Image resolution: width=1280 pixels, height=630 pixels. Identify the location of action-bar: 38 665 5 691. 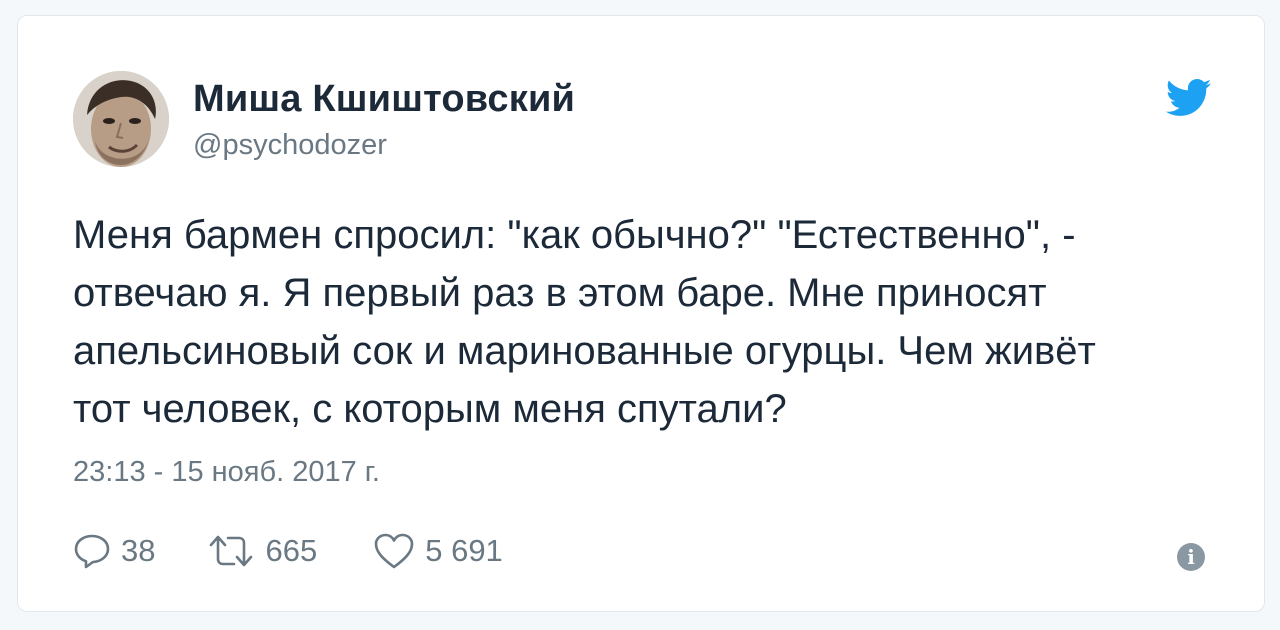
(288, 551).